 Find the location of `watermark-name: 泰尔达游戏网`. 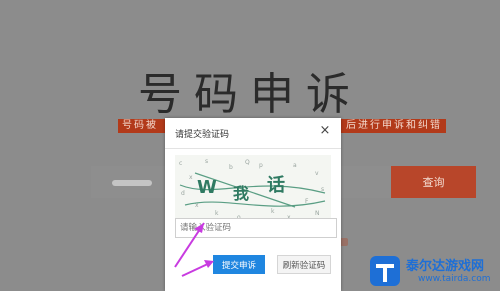

watermark-name: 泰尔达游戏网 is located at coordinates (445, 266).